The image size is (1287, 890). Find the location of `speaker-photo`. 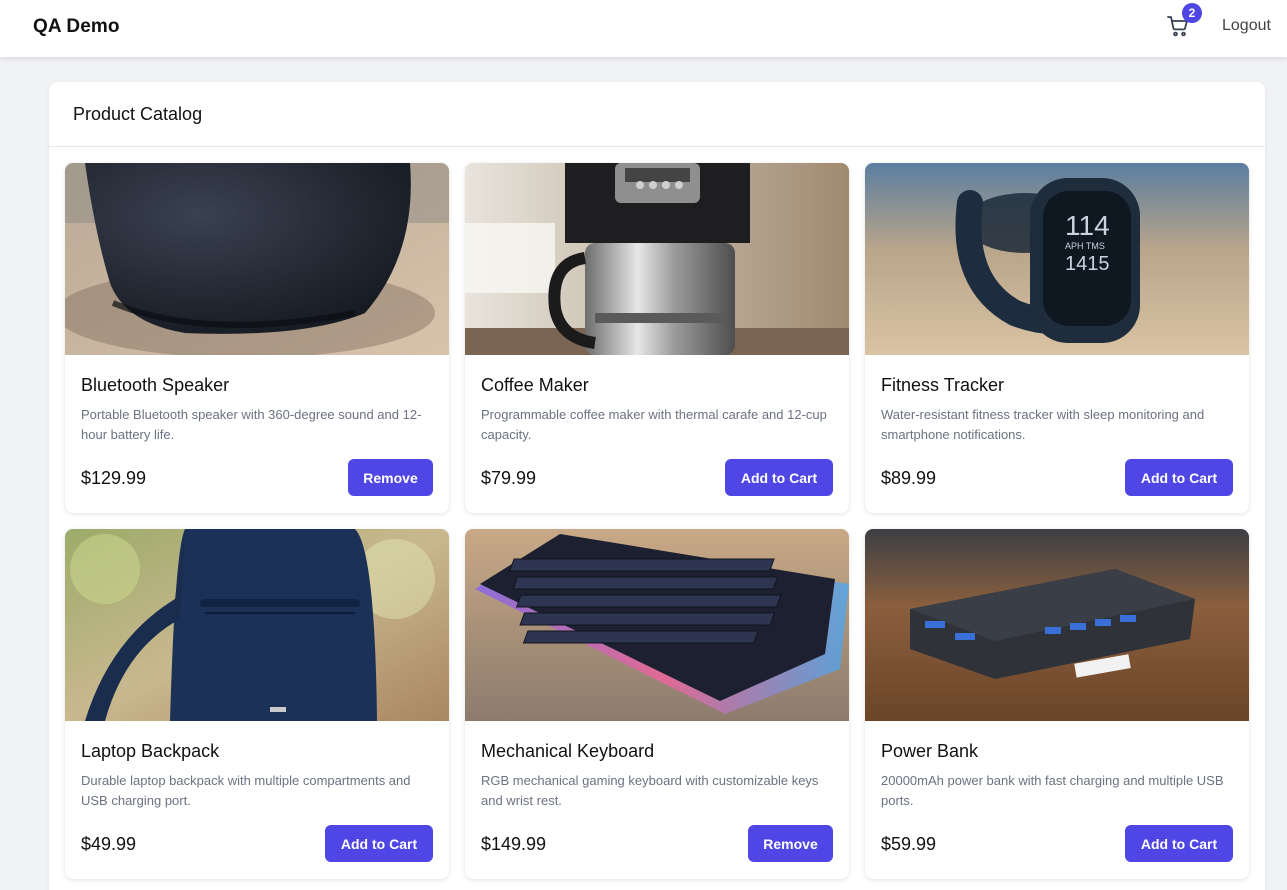

speaker-photo is located at coordinates (257, 259).